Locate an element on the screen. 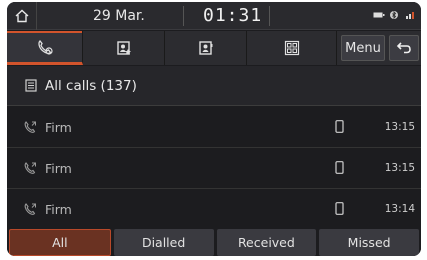  call-history-icon is located at coordinates (45, 47).